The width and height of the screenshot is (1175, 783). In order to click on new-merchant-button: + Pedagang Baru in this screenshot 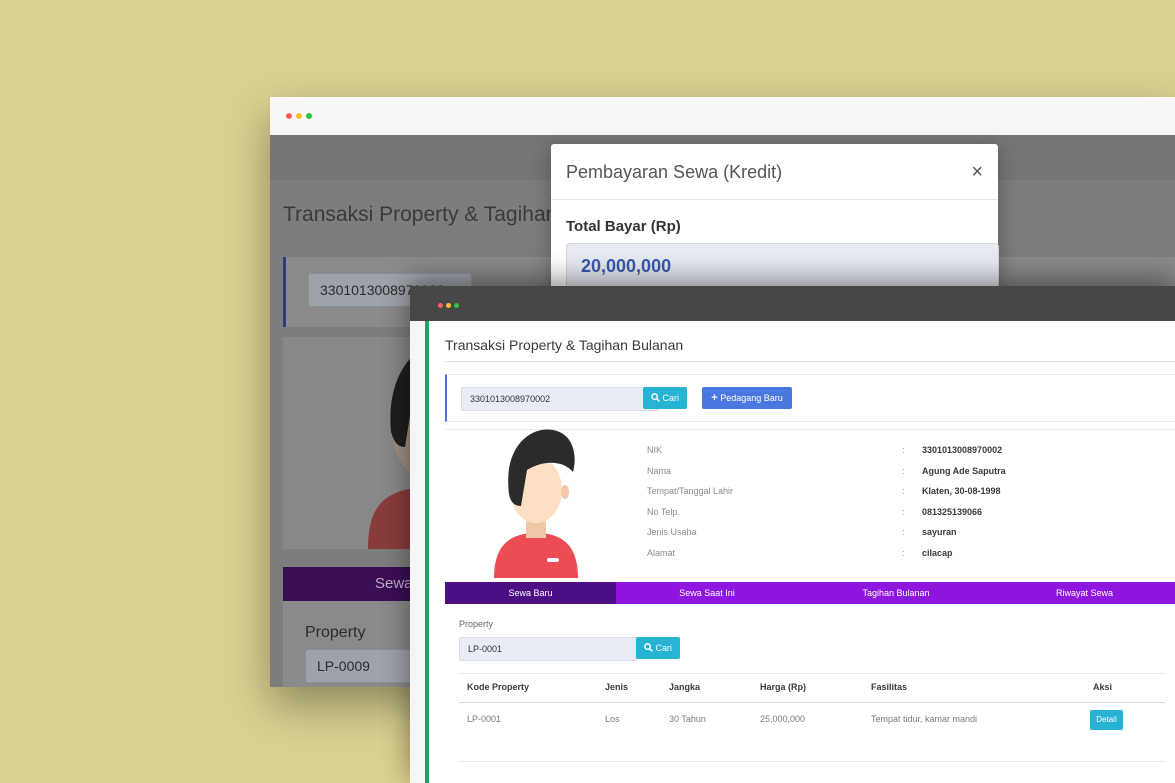, I will do `click(747, 398)`.